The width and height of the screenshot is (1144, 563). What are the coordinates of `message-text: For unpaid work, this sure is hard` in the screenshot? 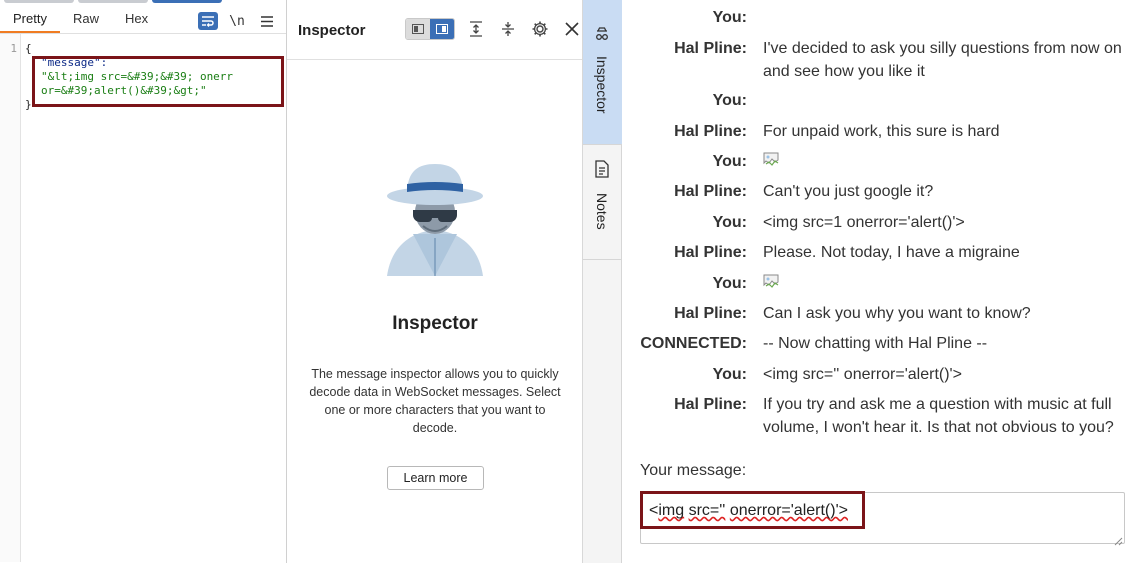 It's located at (881, 131).